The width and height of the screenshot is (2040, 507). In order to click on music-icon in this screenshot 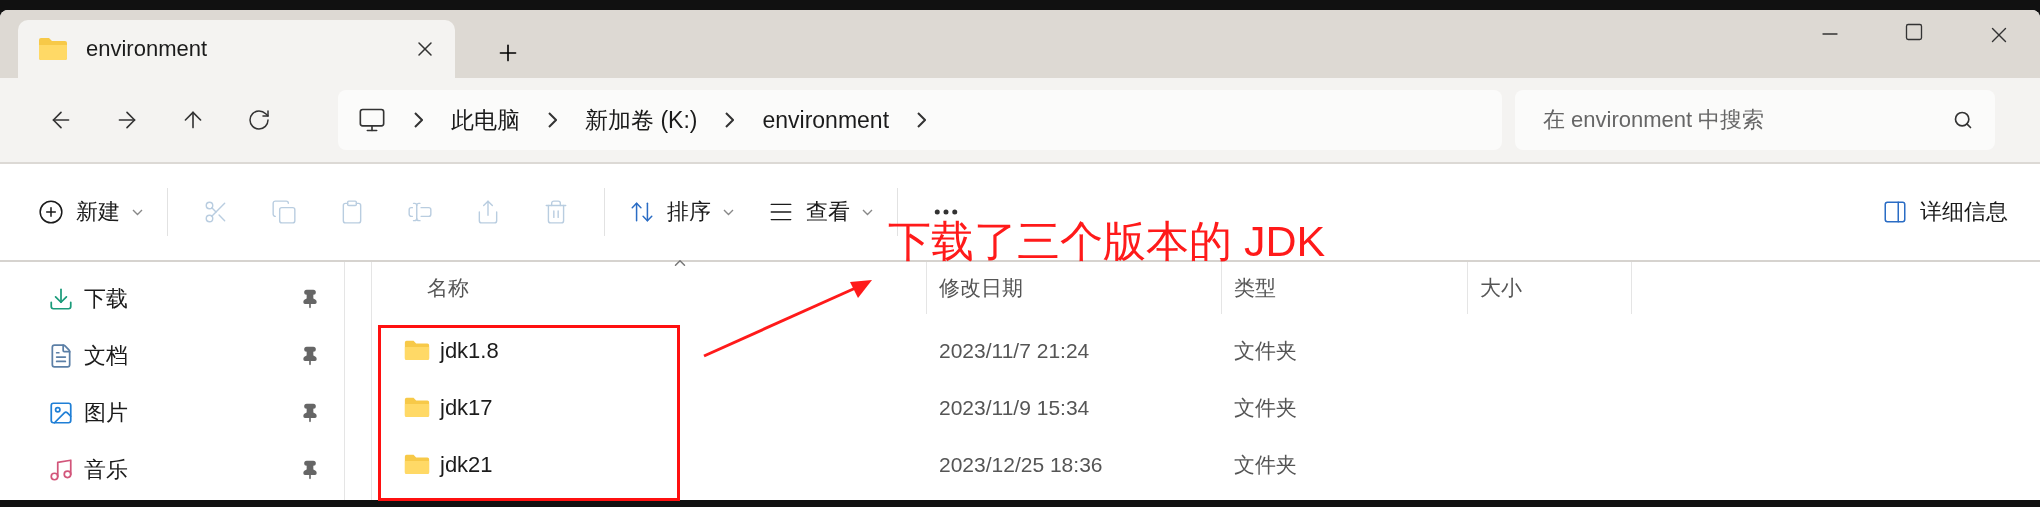, I will do `click(61, 469)`.